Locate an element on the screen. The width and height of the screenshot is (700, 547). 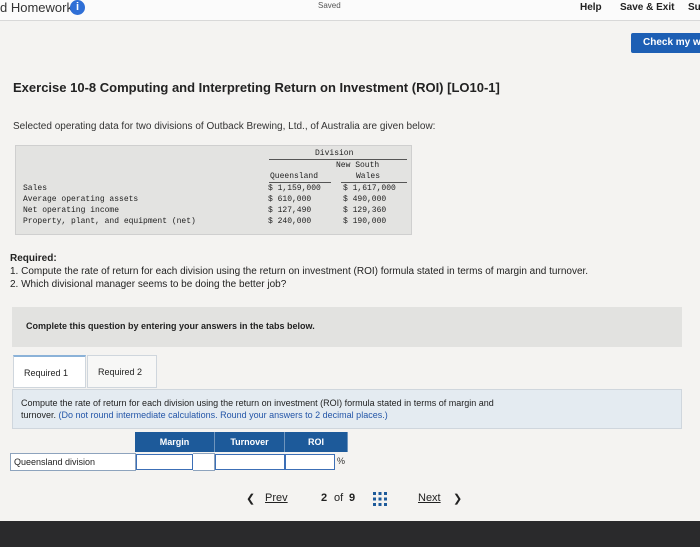
next-button: Next is located at coordinates (429, 498).